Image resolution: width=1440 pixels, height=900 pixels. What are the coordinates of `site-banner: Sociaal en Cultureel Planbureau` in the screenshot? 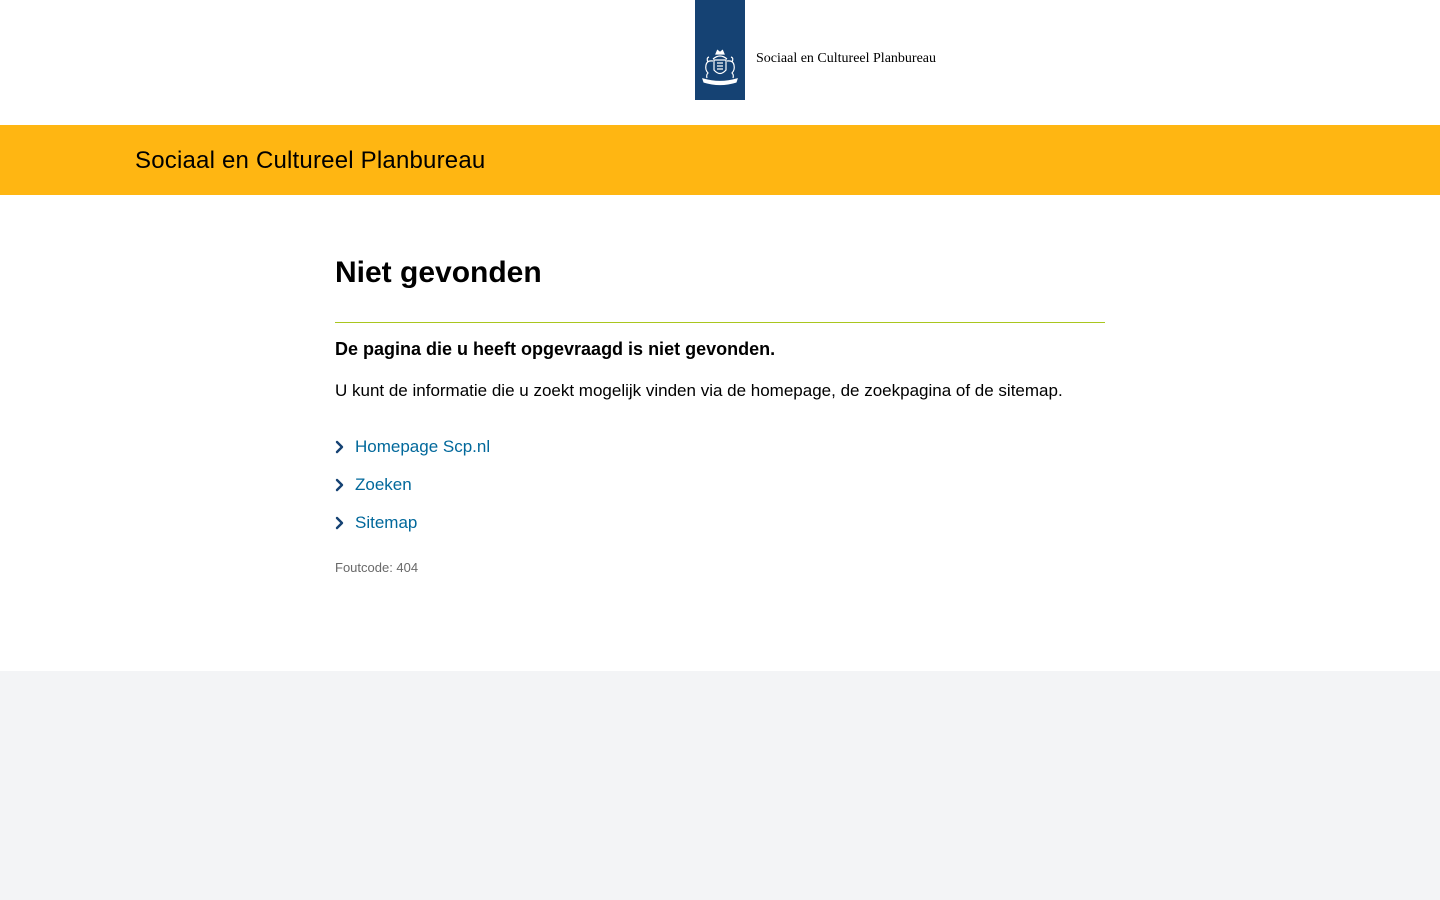 It's located at (720, 160).